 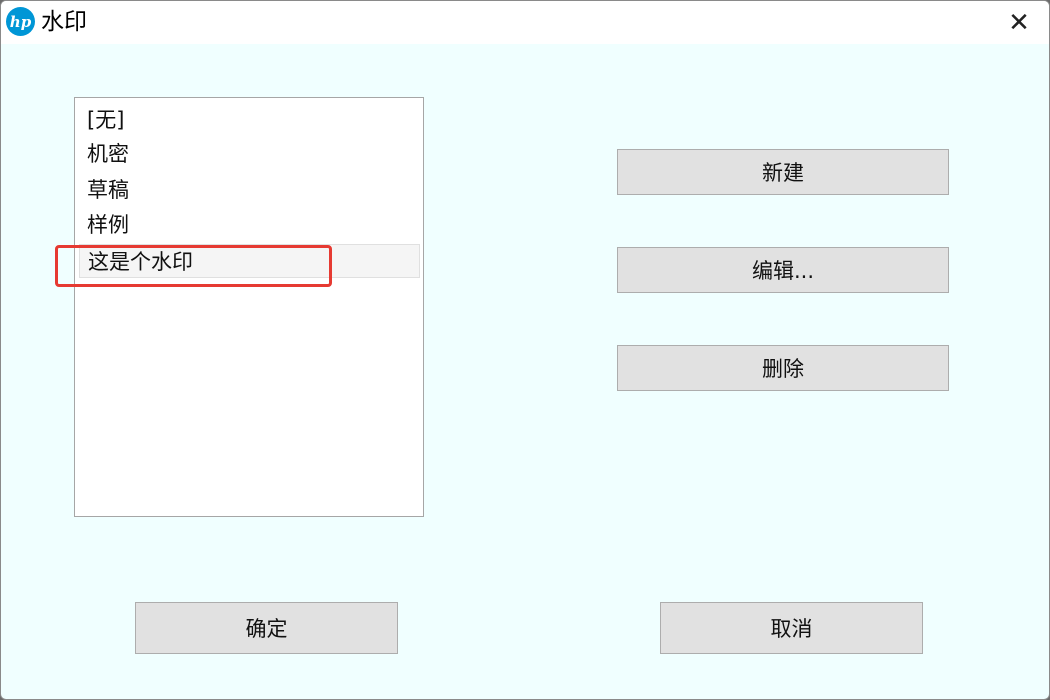 I want to click on ok-button: 确定, so click(x=266, y=628).